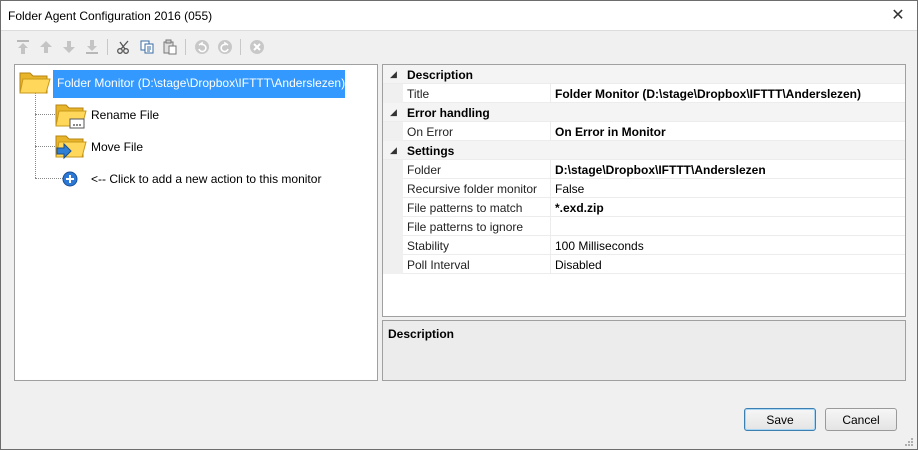 Image resolution: width=918 pixels, height=450 pixels. I want to click on property-name: File patterns to ignore, so click(465, 227).